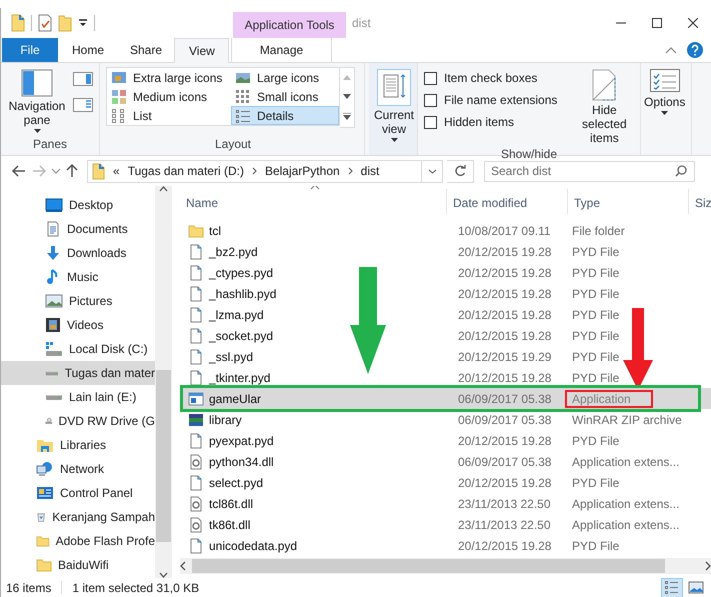  I want to click on hide-selected-button: Hide selected items, so click(604, 107).